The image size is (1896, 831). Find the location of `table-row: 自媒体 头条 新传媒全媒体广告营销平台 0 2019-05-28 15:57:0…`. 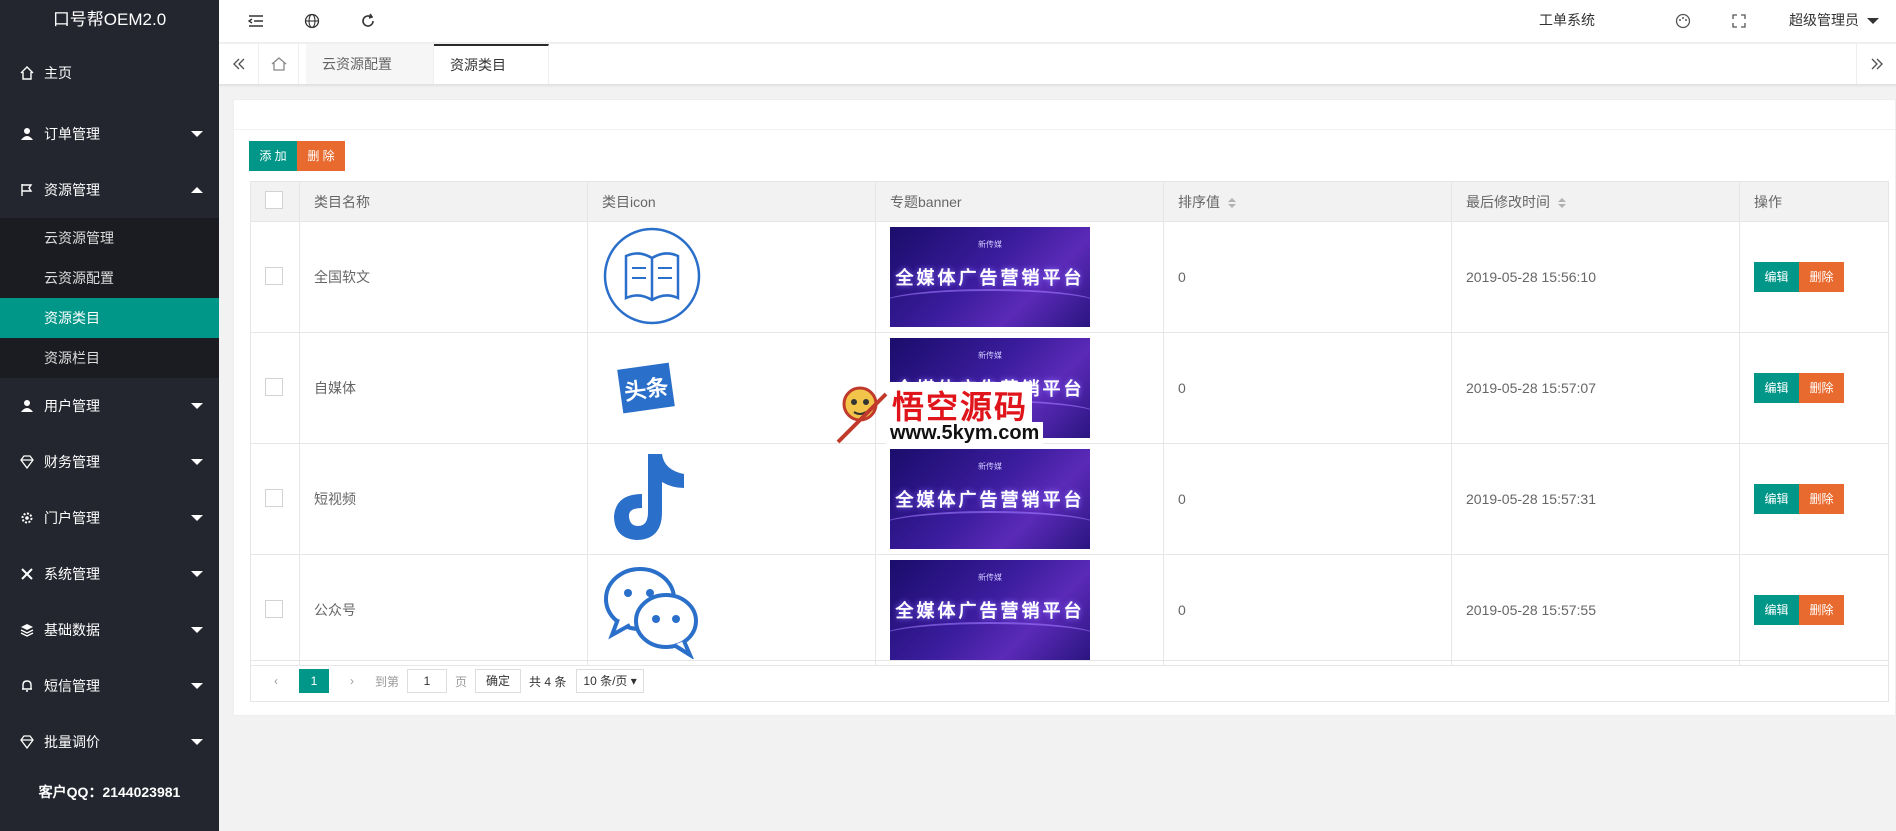

table-row: 自媒体 头条 新传媒全媒体广告营销平台 0 2019-05-28 15:57:0… is located at coordinates (1069, 388).